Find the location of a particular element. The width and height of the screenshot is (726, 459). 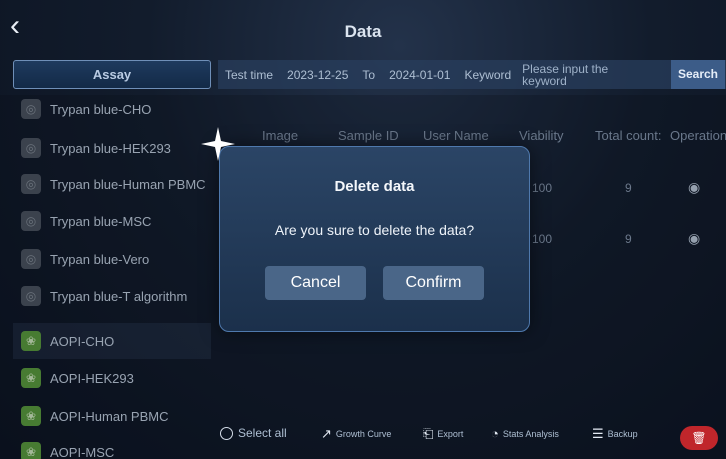

start-date-field: 2023-12-25 is located at coordinates (317, 75).